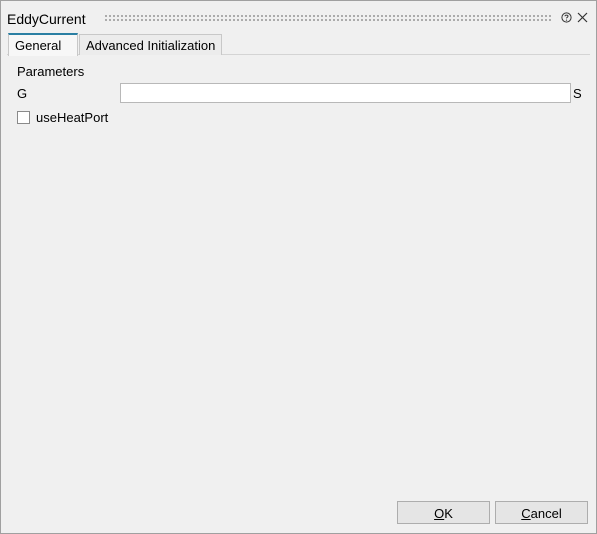  What do you see at coordinates (577, 93) in the screenshot?
I see `g-unit: S` at bounding box center [577, 93].